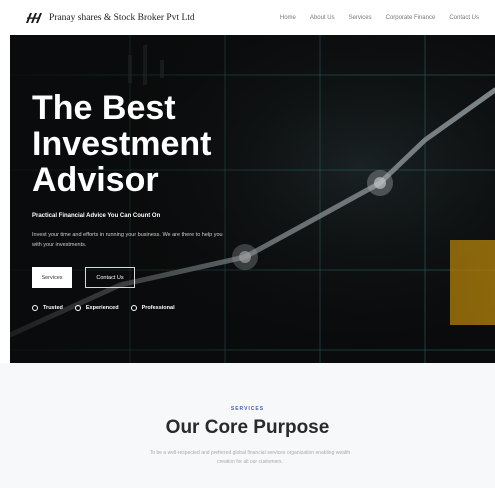  What do you see at coordinates (411, 18) in the screenshot?
I see `nav-item-corporate-finance: Corporate Finance` at bounding box center [411, 18].